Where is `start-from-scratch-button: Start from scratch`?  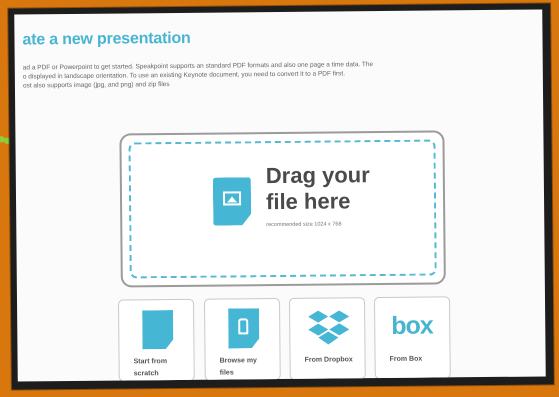
start-from-scratch-button: Start from scratch is located at coordinates (156, 340).